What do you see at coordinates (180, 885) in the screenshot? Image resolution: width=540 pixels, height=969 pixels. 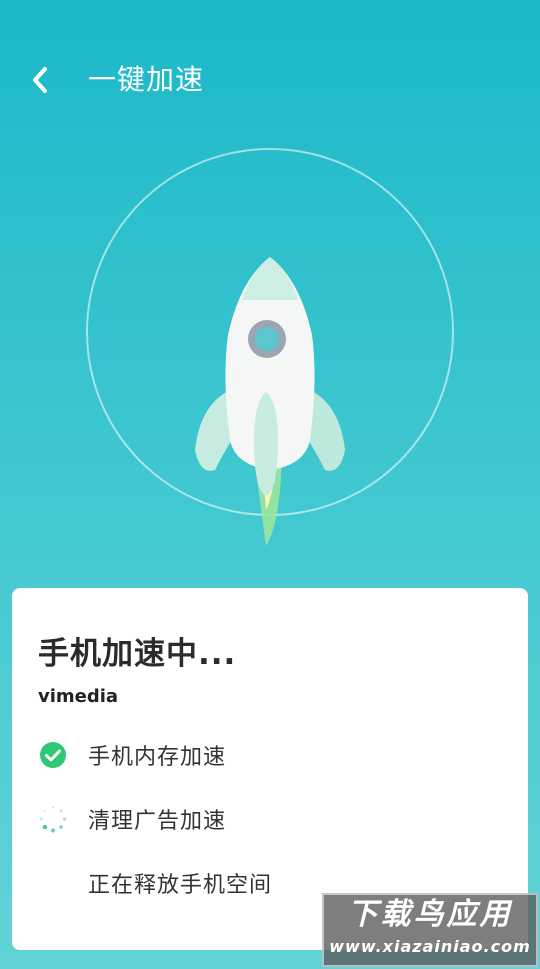 I see `task-label: 正在释放手机空间` at bounding box center [180, 885].